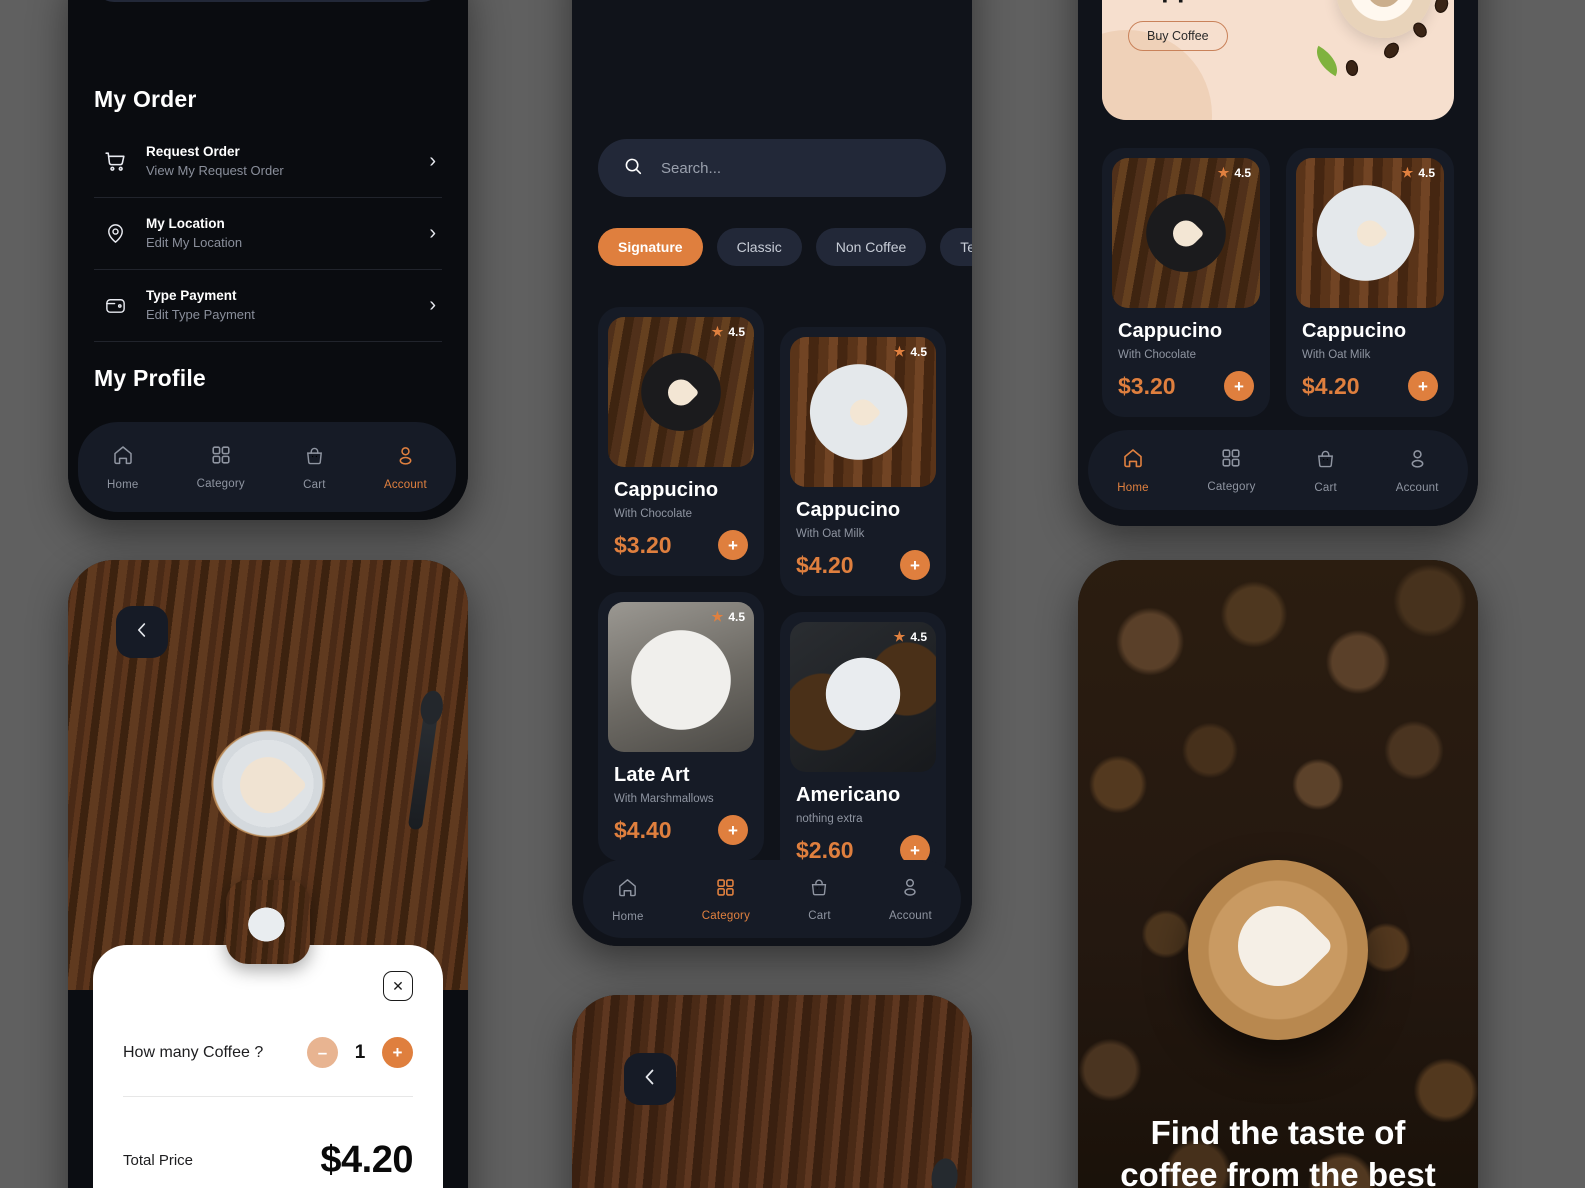 This screenshot has height=1188, width=1585. I want to click on product-card-late-art: ★ 4.5 Late Art With Marshmallows $4.40 +, so click(681, 726).